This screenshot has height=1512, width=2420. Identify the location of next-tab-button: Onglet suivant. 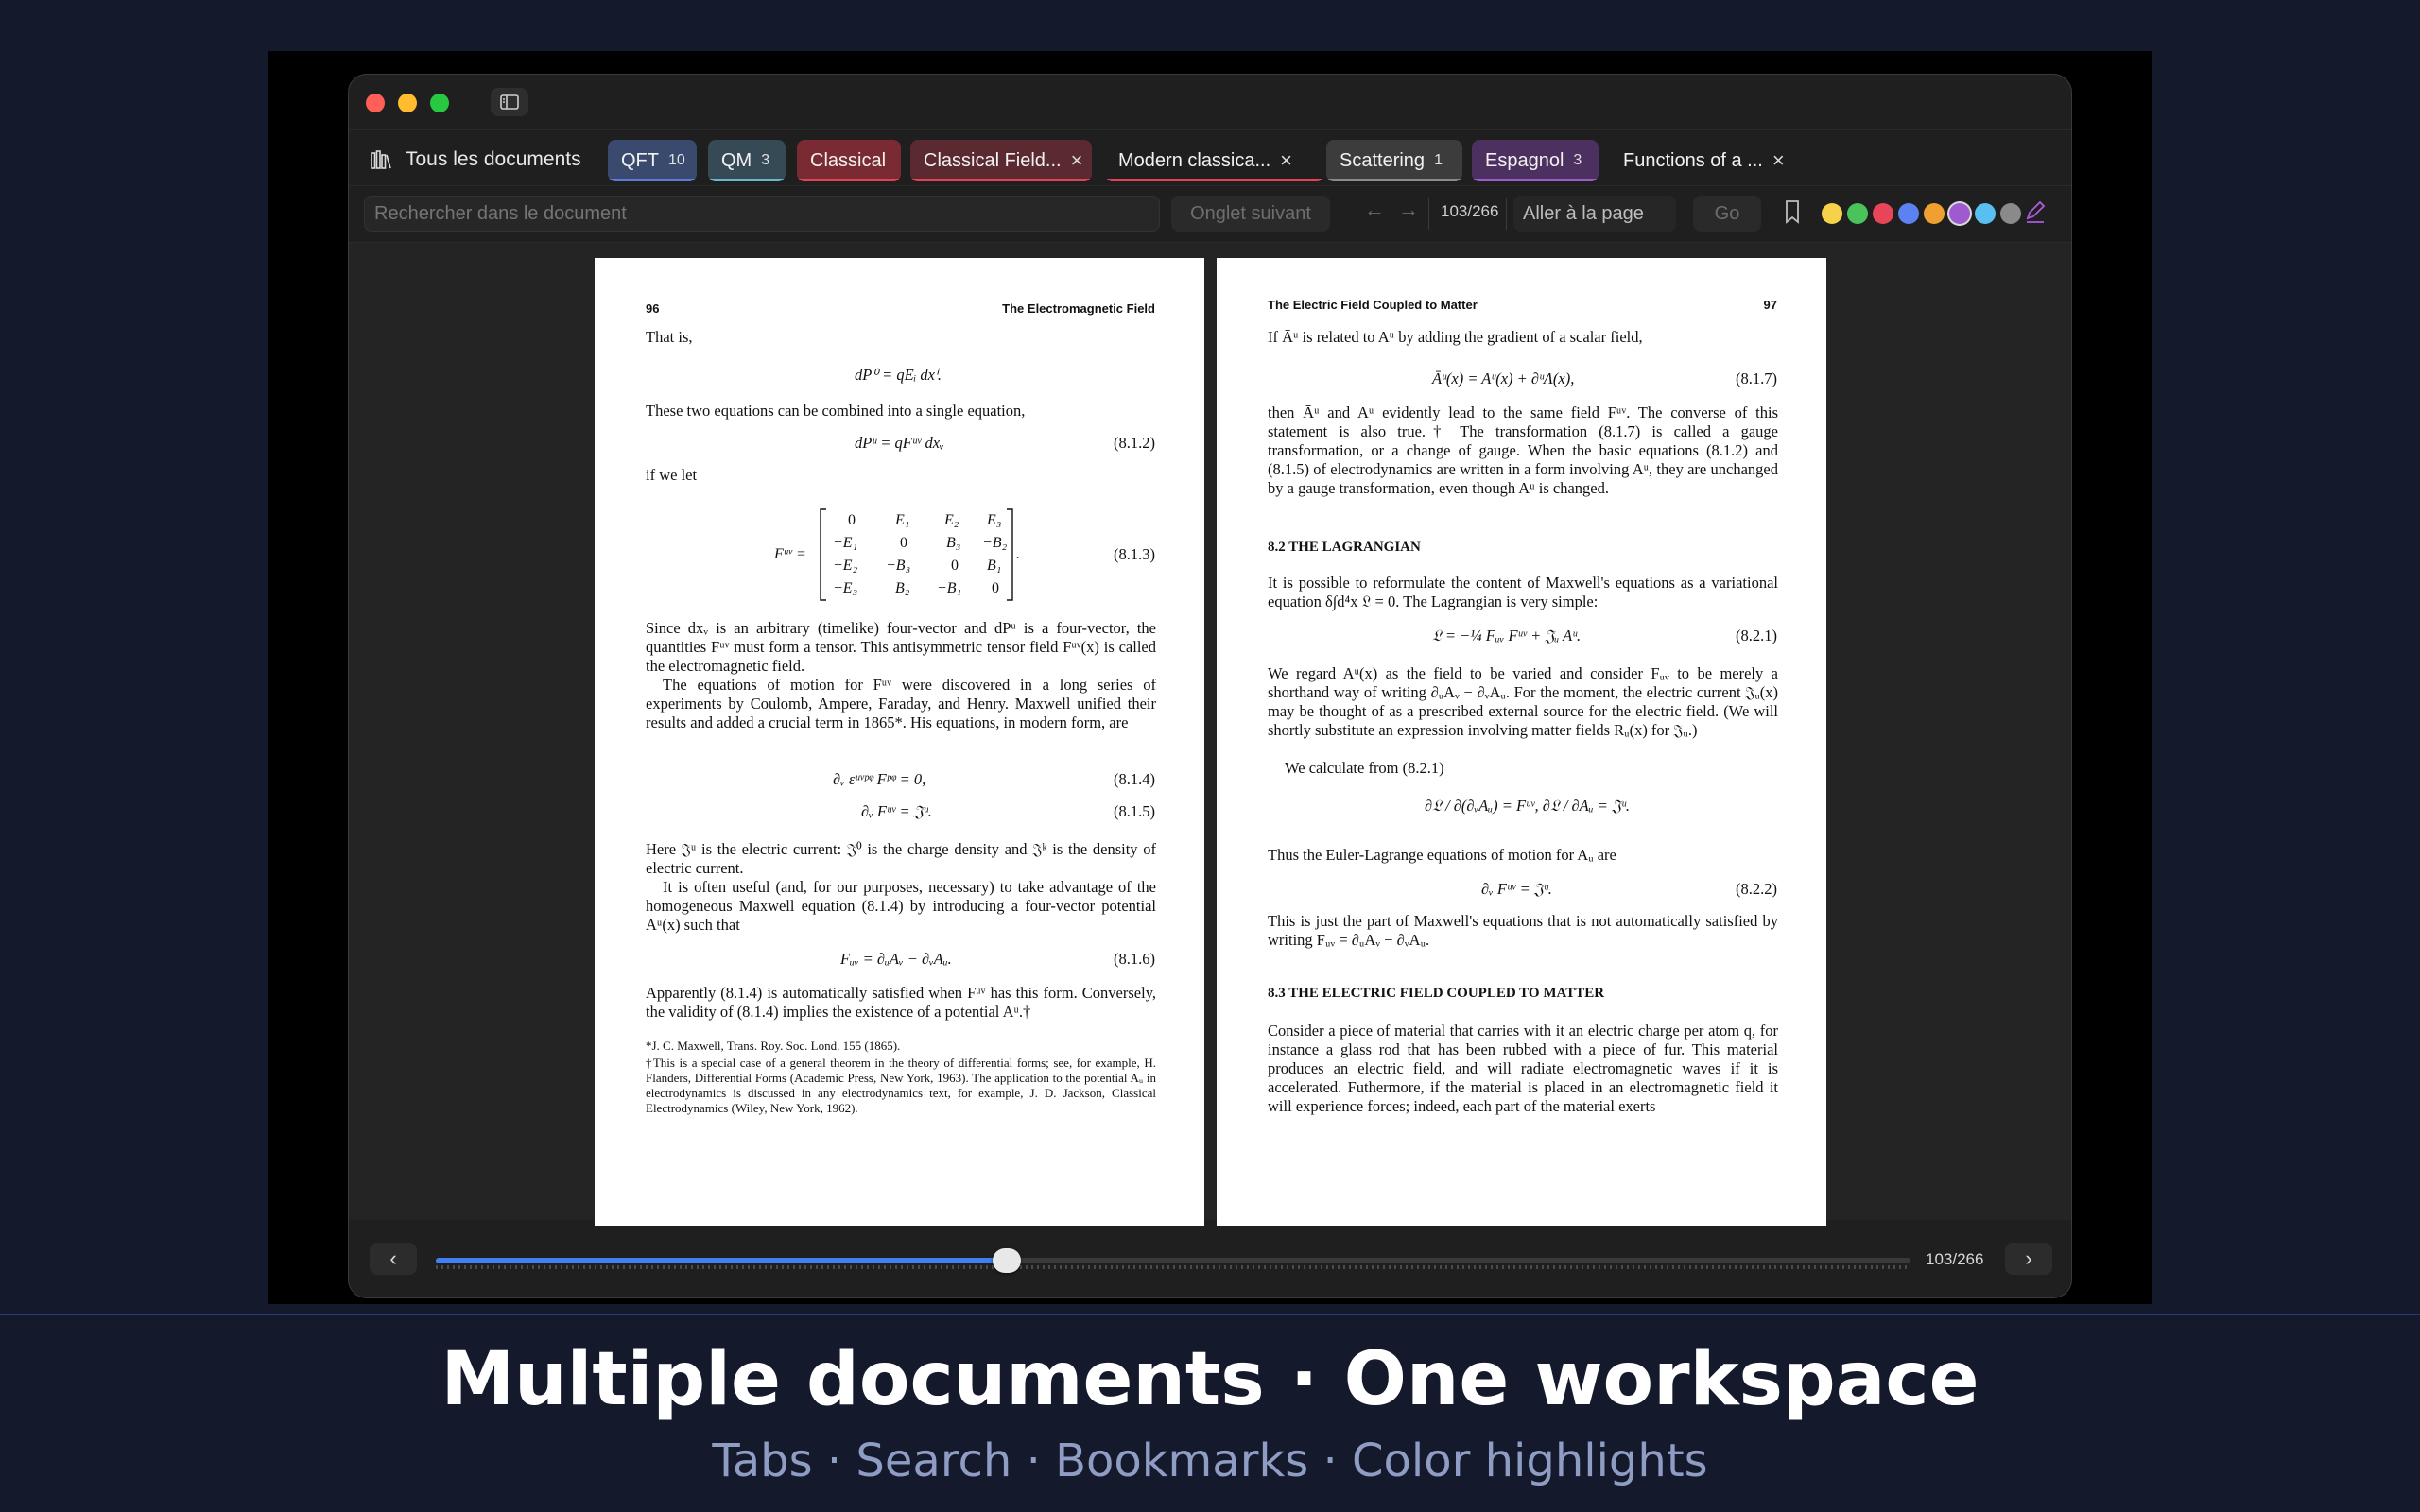
(1250, 214).